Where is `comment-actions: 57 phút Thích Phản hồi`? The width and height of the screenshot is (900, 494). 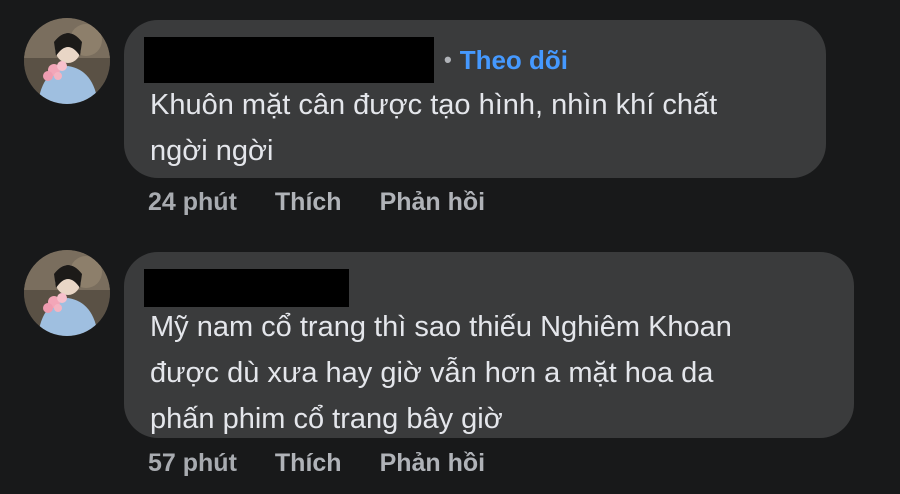
comment-actions: 57 phút Thích Phản hồi is located at coordinates (316, 463).